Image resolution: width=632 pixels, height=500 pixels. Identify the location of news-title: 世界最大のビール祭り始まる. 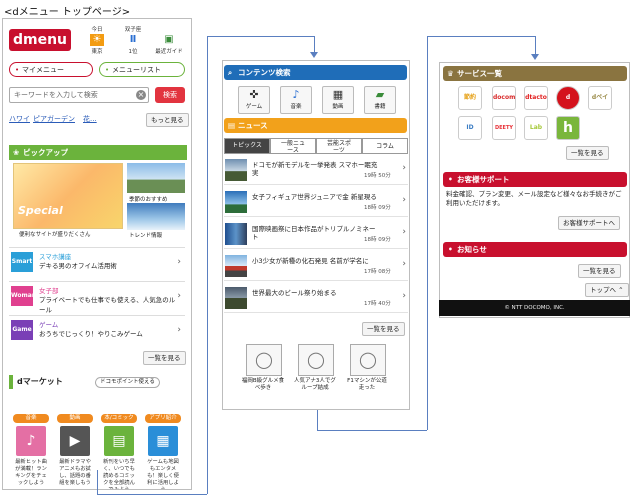
(294, 293).